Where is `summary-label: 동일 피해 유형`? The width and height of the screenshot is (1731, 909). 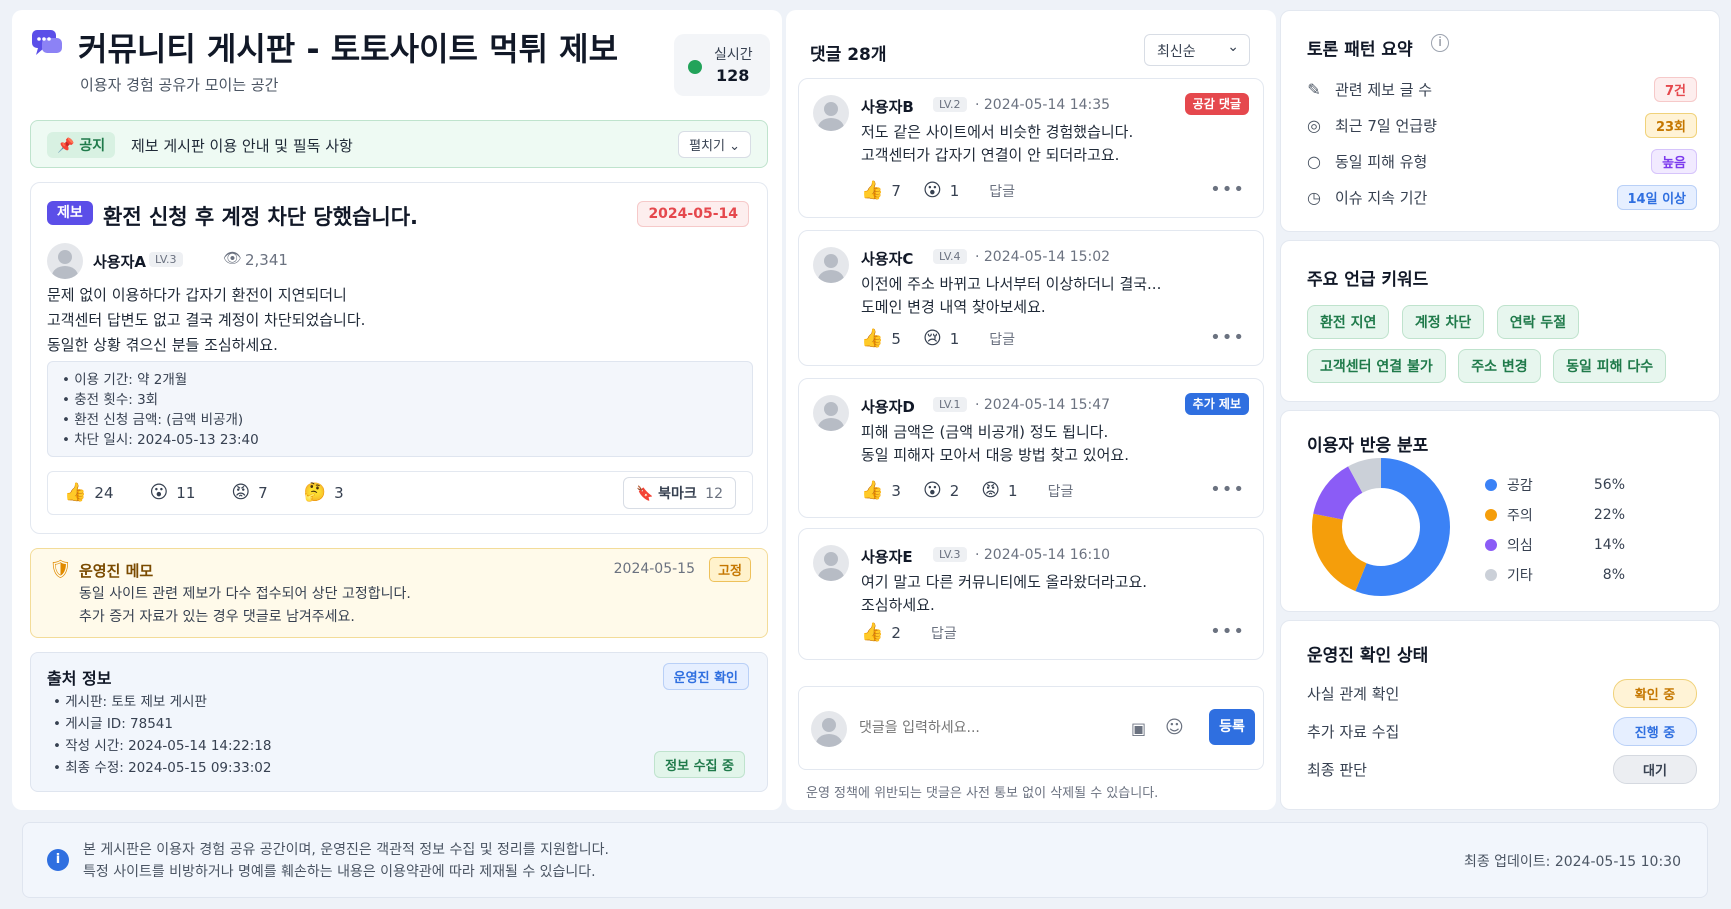
summary-label: 동일 피해 유형 is located at coordinates (1381, 161).